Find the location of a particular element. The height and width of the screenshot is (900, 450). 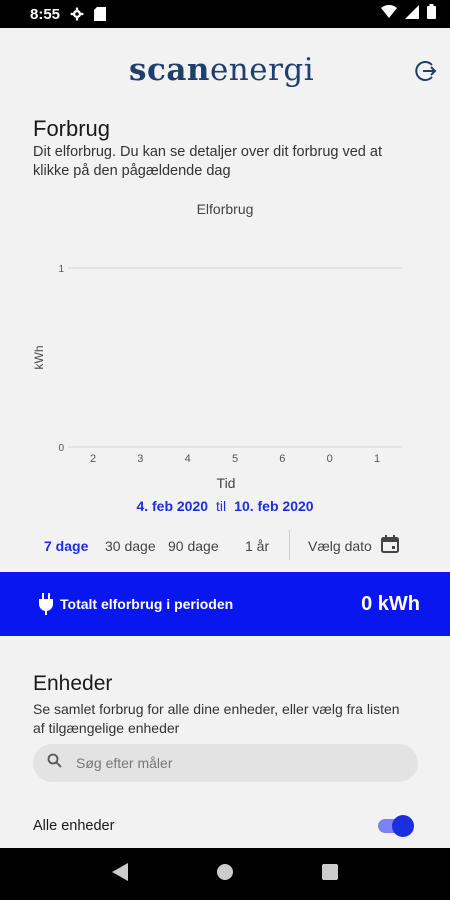

page-title: Forbrug is located at coordinates (72, 128).